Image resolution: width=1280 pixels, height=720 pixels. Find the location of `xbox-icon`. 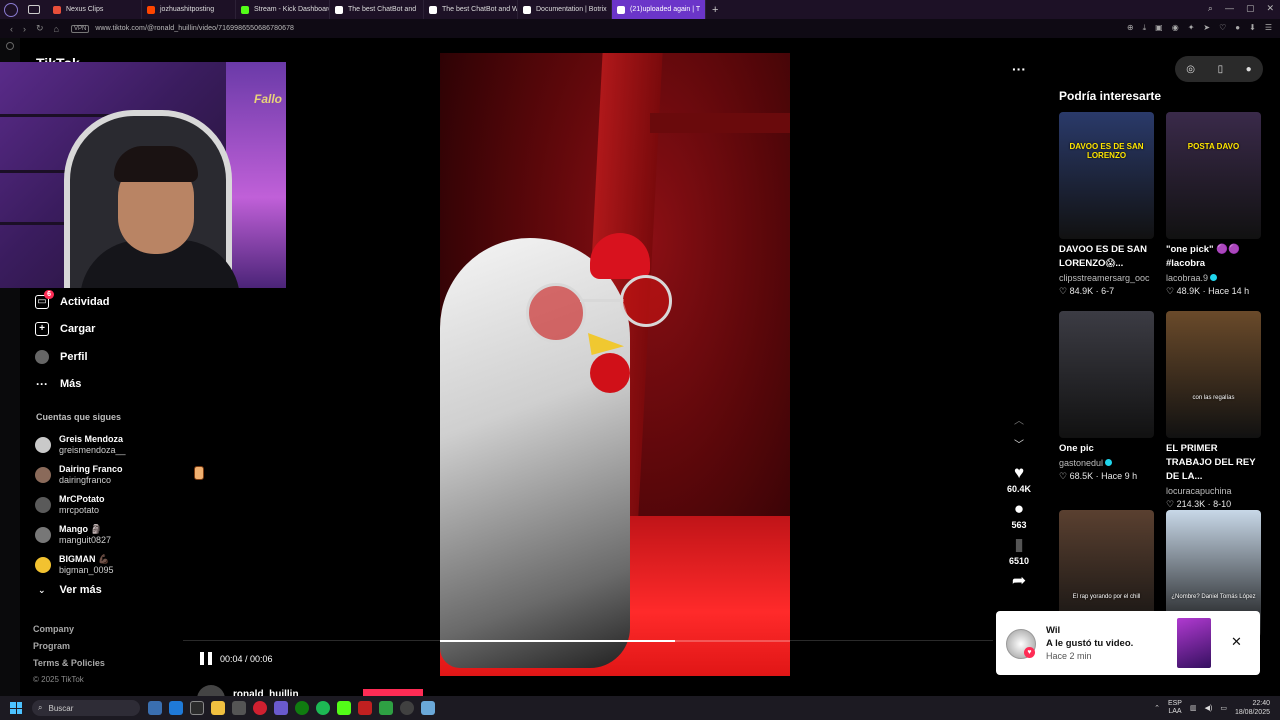

xbox-icon is located at coordinates (302, 708).